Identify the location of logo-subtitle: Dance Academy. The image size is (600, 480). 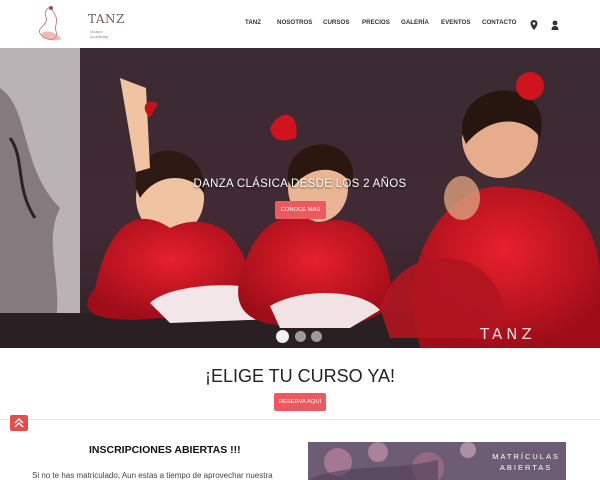
(99, 34).